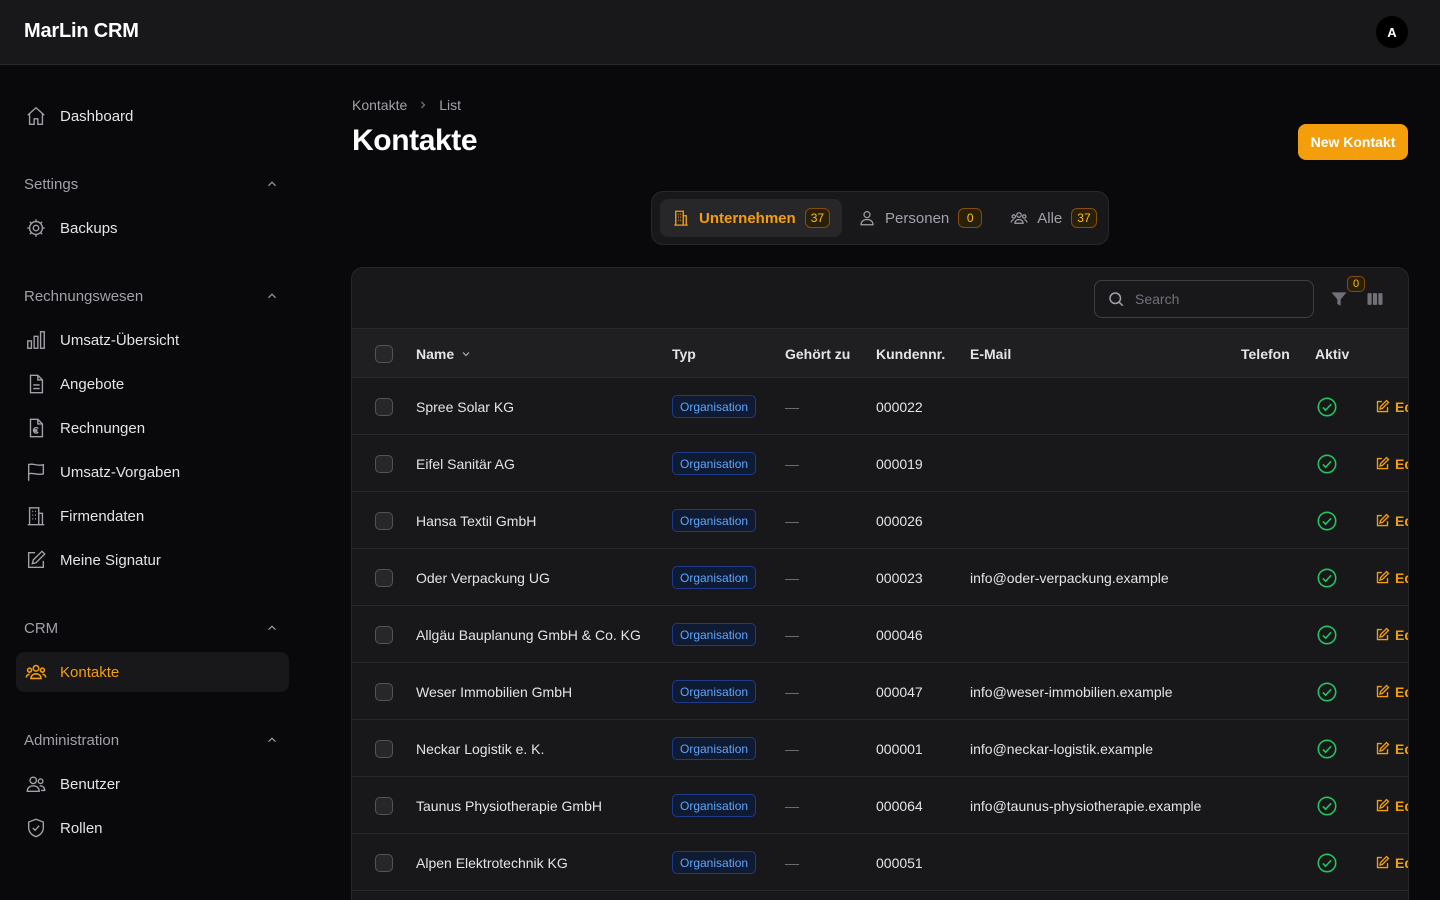  What do you see at coordinates (36, 560) in the screenshot?
I see `pencil-square-icon` at bounding box center [36, 560].